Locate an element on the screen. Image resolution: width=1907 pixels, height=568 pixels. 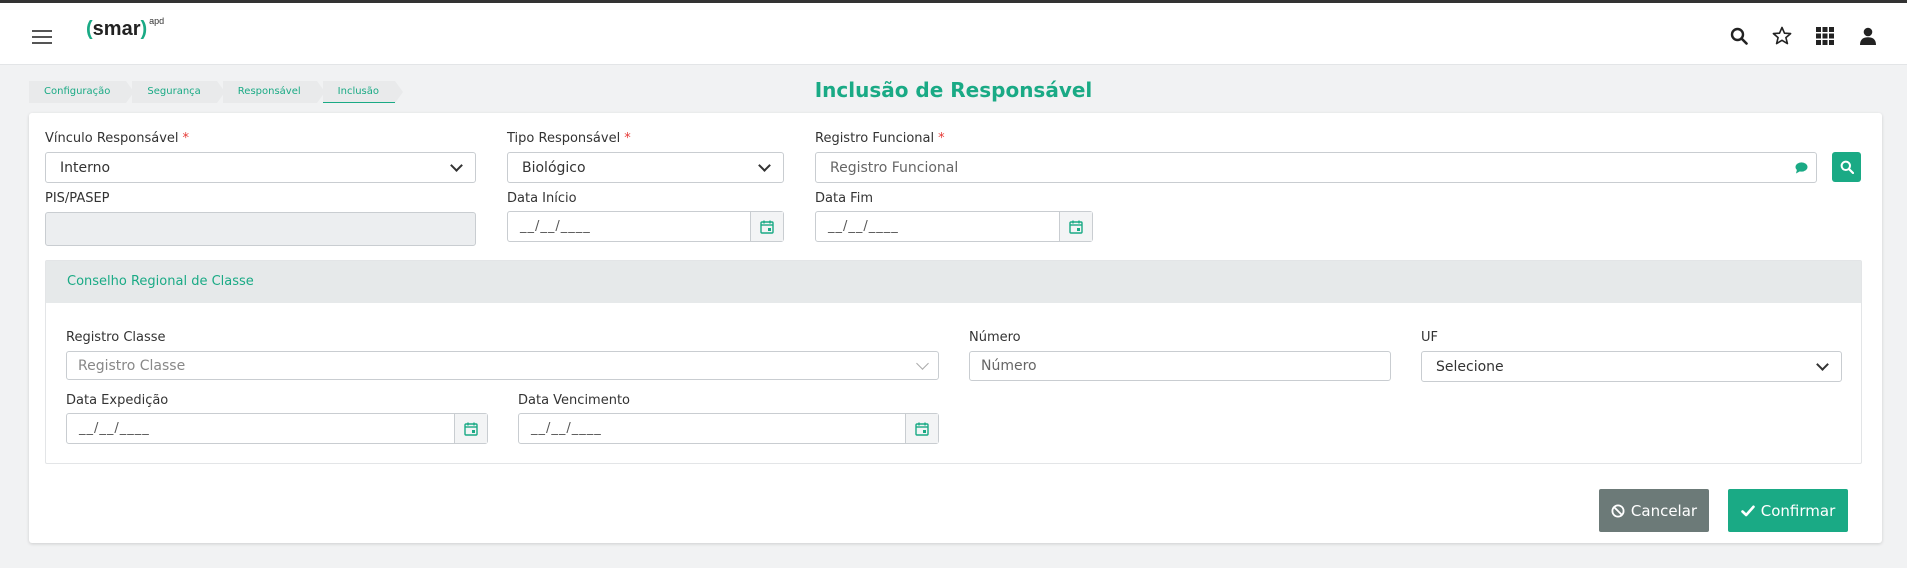
registro-classe-label: Registro Classe is located at coordinates (116, 337).